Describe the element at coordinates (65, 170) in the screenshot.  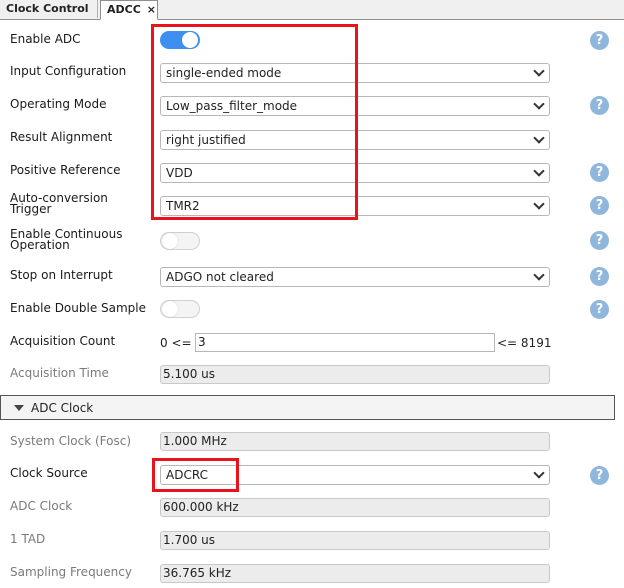
I see `positive-reference-label: Positive Reference` at that location.